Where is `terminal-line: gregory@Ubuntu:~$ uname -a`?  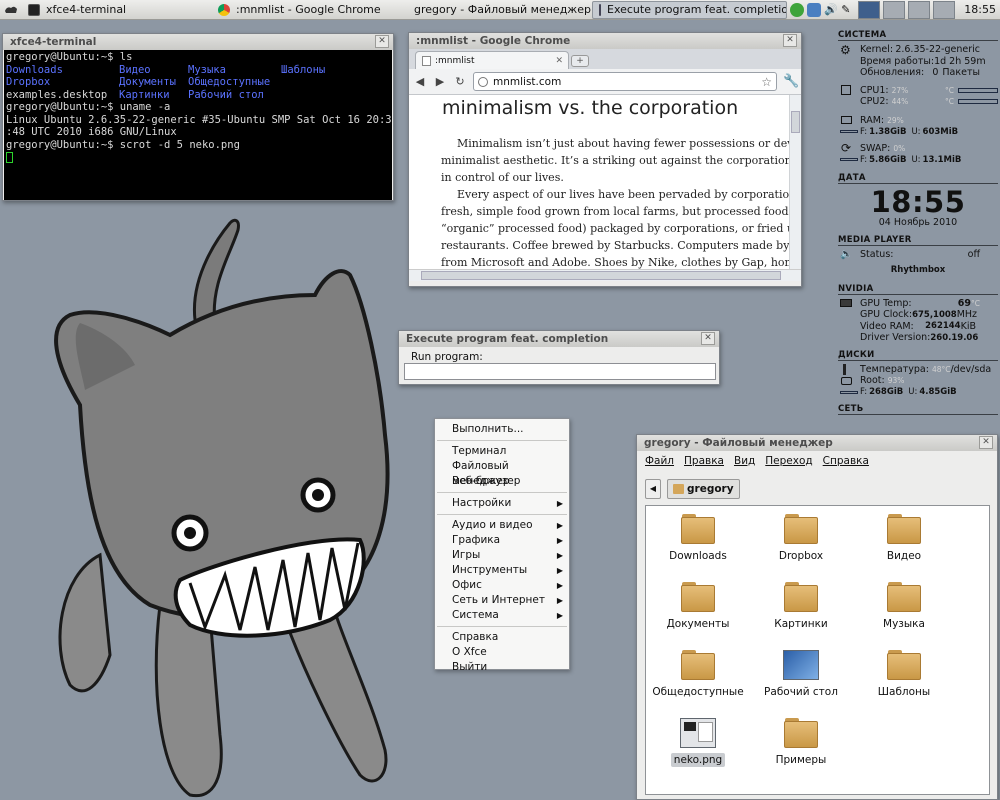
terminal-line: gregory@Ubuntu:~$ uname -a is located at coordinates (88, 107).